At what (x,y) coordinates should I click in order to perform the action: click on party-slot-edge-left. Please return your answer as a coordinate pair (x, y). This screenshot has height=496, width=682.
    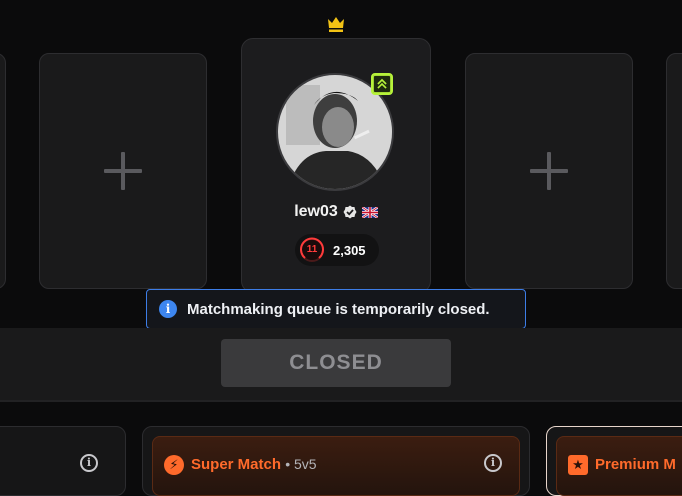
    Looking at the image, I should click on (3, 171).